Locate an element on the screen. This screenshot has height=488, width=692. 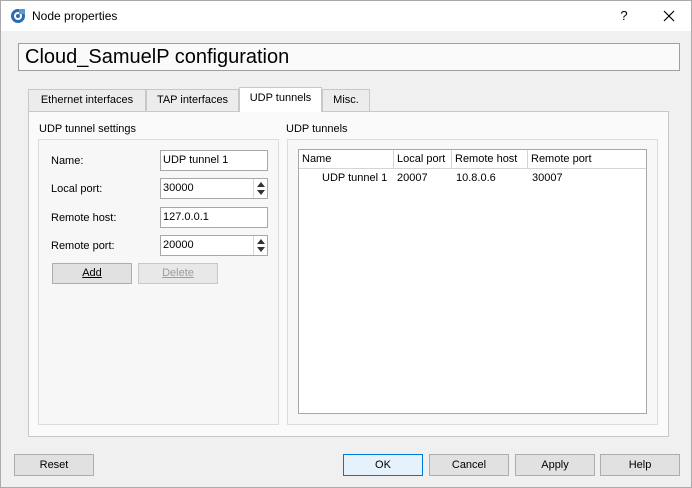
column-header-remote-port: Remote port is located at coordinates (587, 159).